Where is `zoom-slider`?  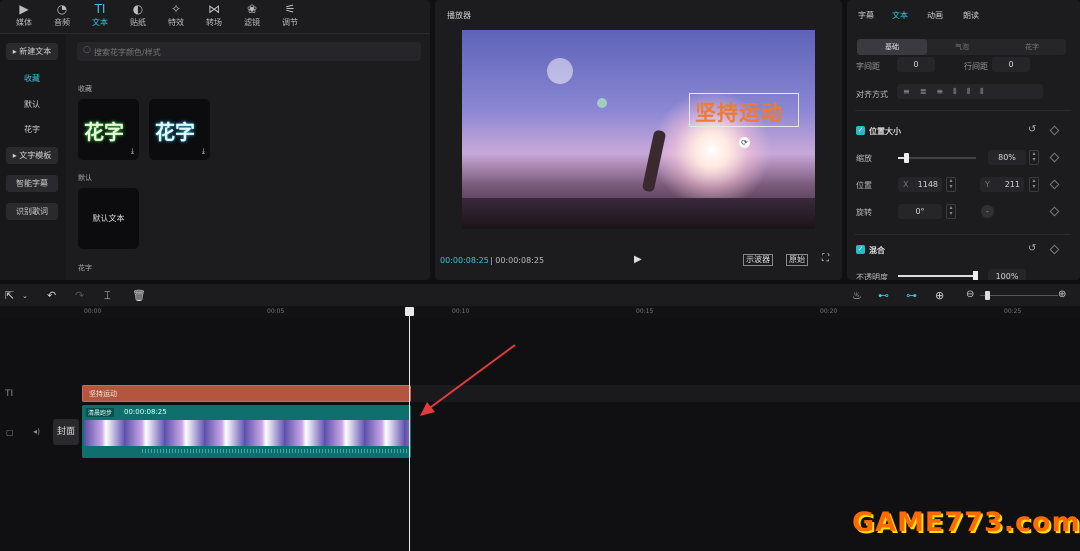 zoom-slider is located at coordinates (1019, 295).